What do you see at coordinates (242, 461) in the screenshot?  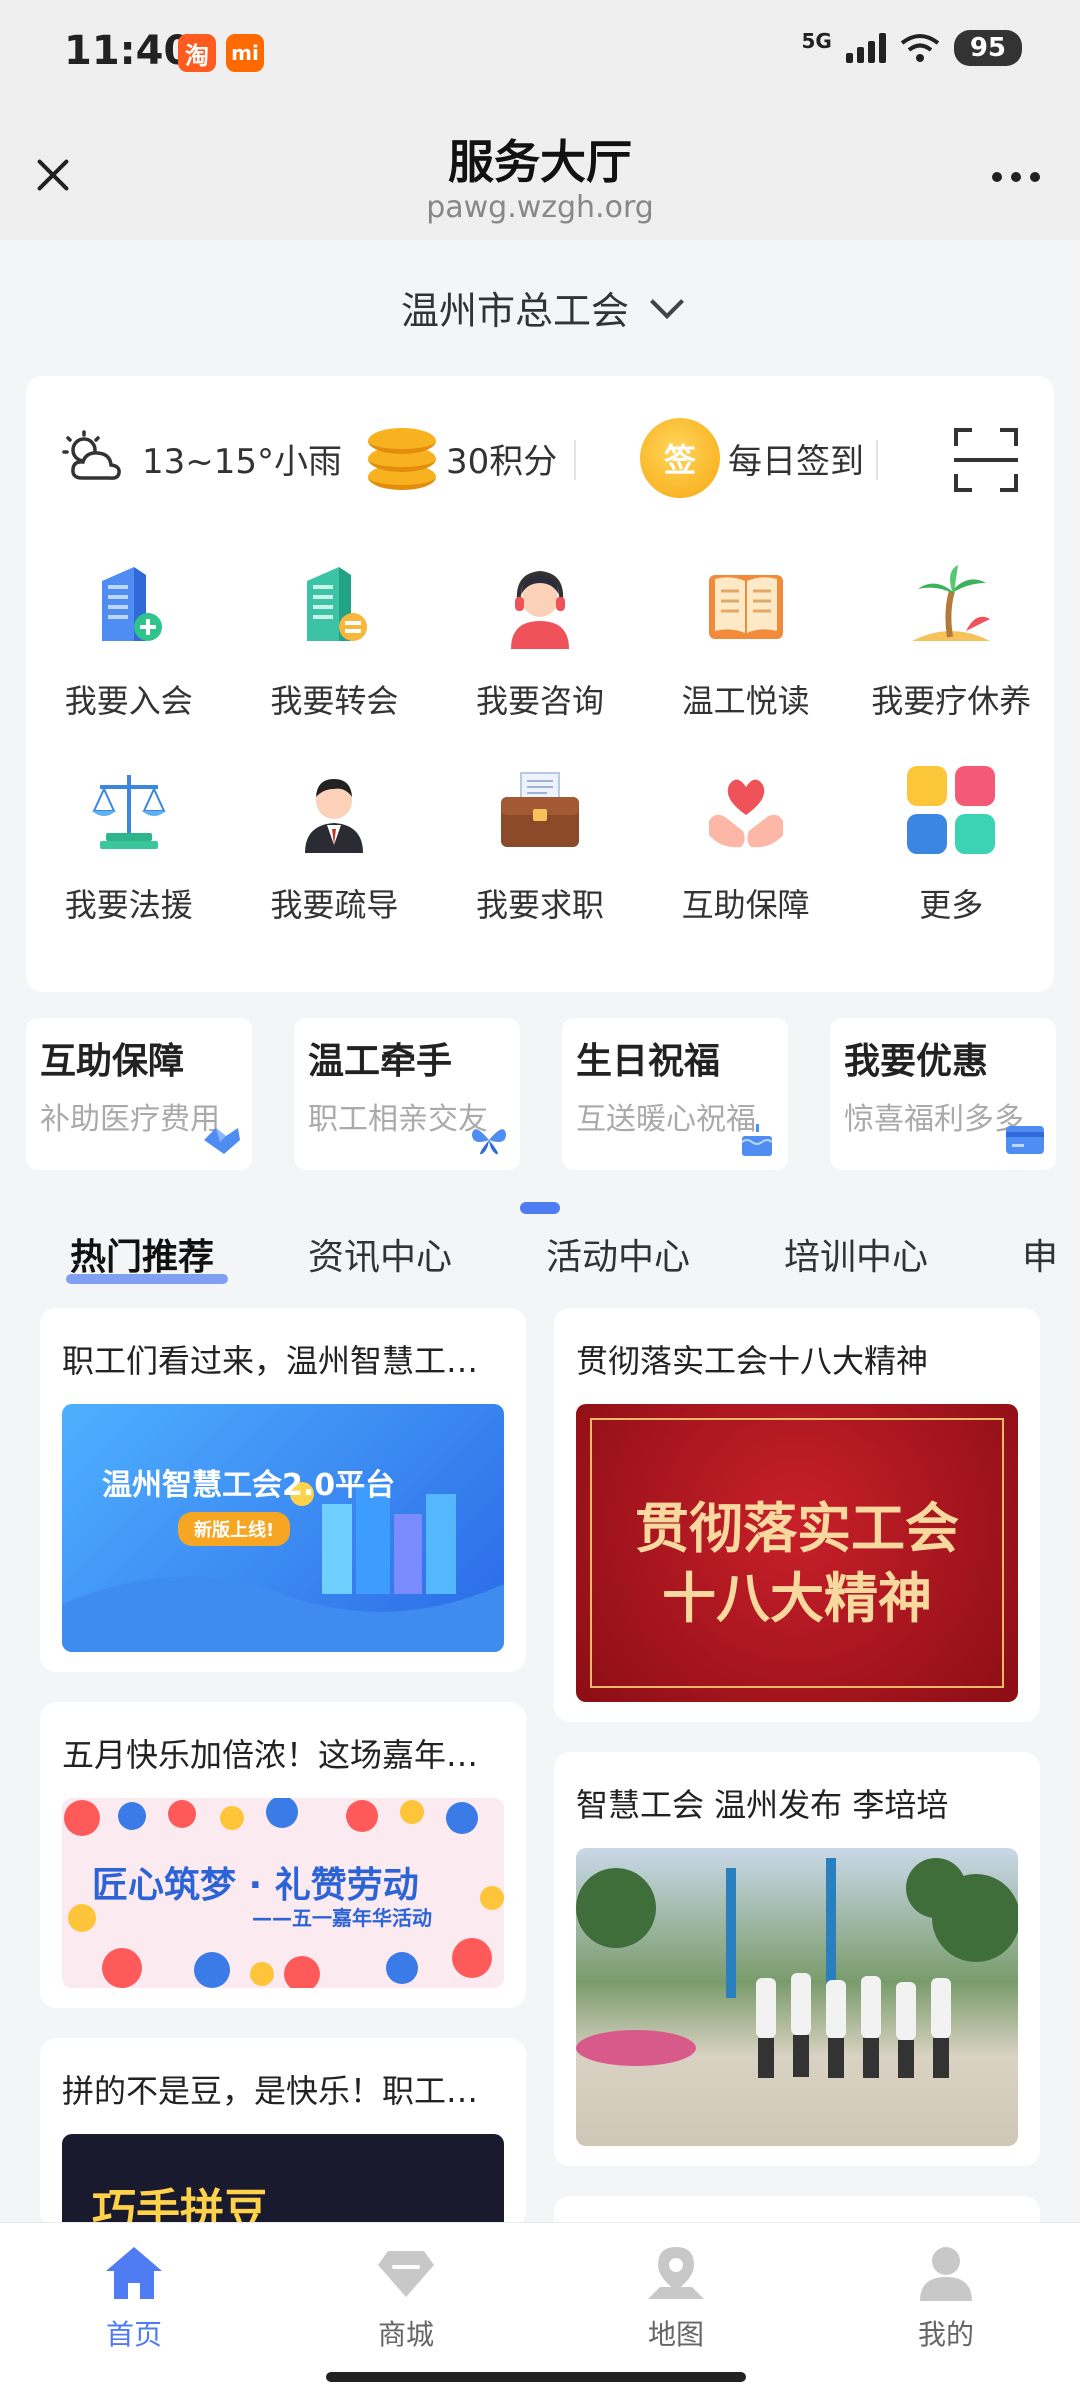 I see `weather-text: 13~15°小雨` at bounding box center [242, 461].